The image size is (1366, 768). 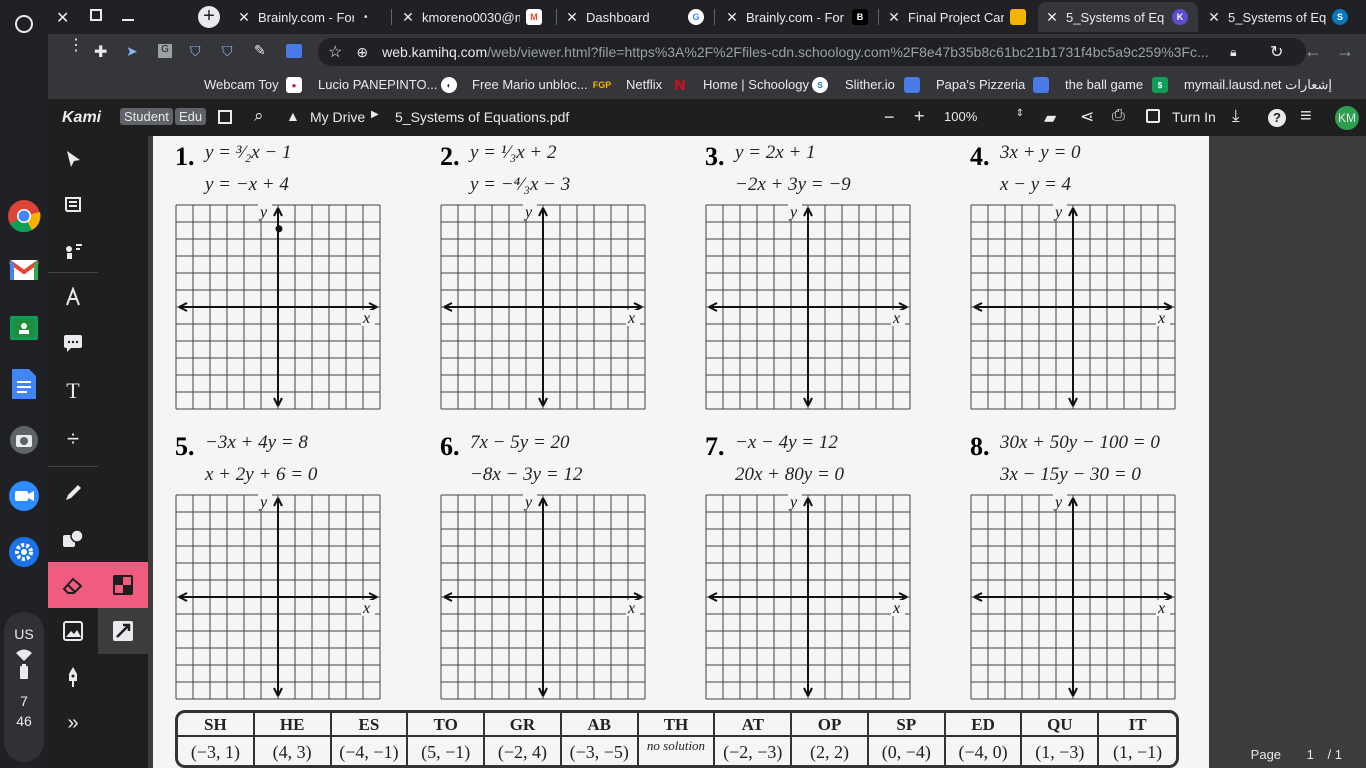 I want to click on comment-tool-icon, so click(x=73, y=343).